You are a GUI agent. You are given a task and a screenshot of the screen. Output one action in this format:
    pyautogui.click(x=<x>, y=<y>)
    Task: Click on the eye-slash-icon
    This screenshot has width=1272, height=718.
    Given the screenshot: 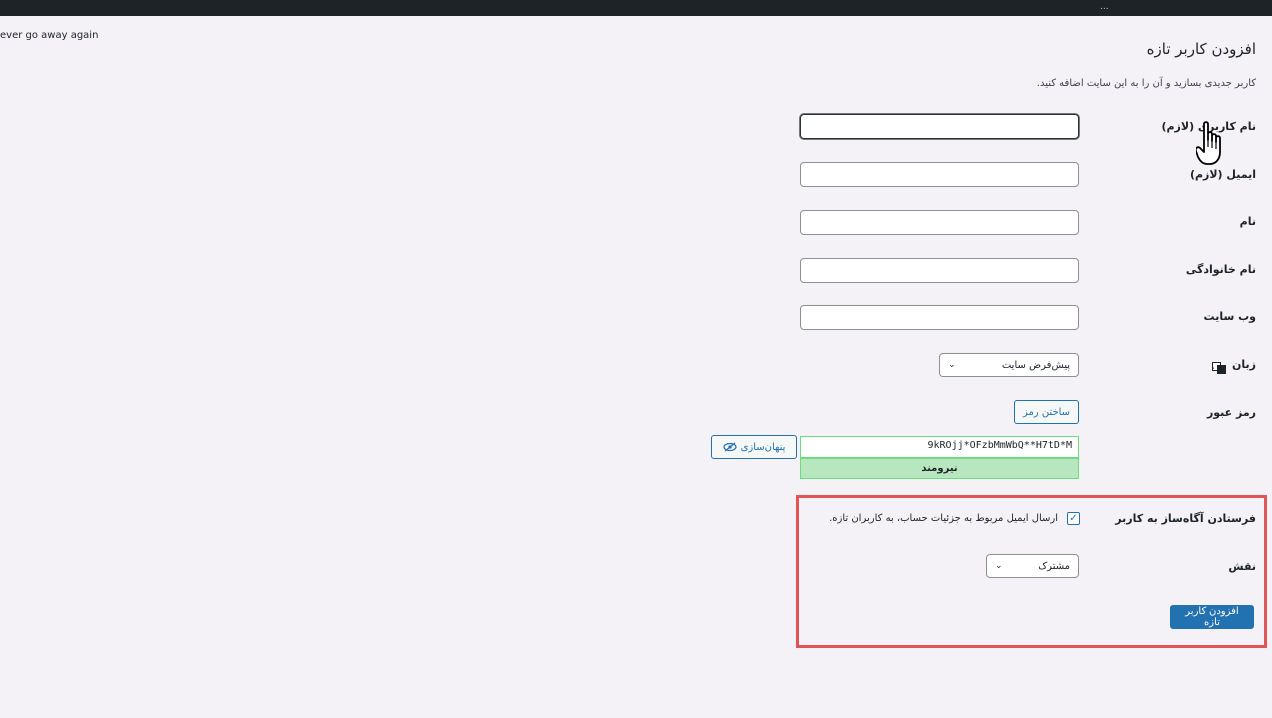 What is the action you would take?
    pyautogui.click(x=729, y=447)
    